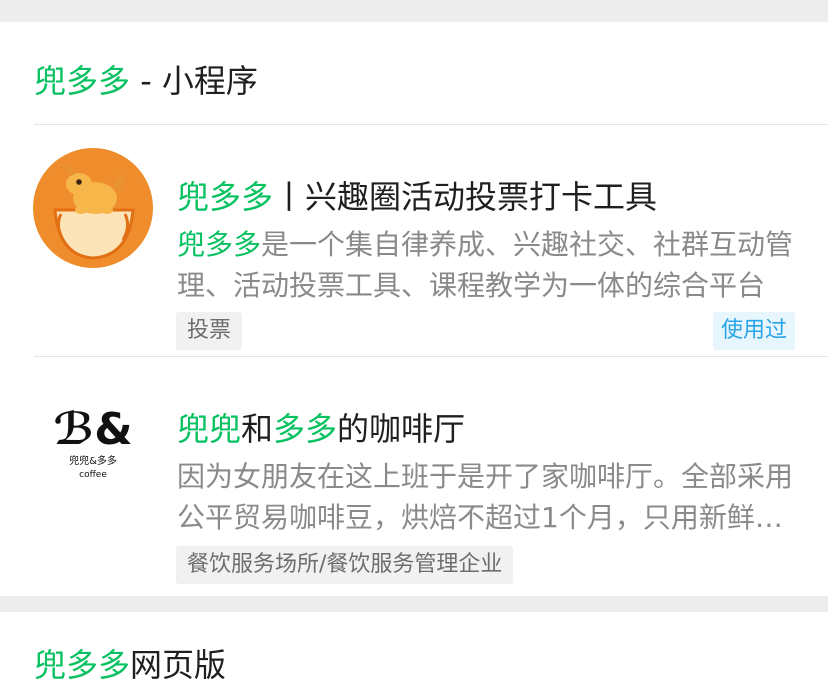 Image resolution: width=828 pixels, height=692 pixels. I want to click on section-title-text: 网页版, so click(178, 665).